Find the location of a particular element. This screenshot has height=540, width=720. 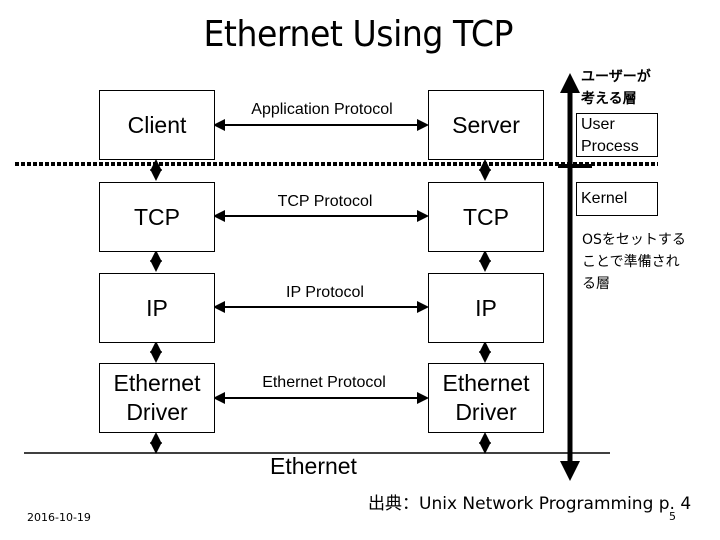

client-tcp-box: TCP is located at coordinates (157, 217).